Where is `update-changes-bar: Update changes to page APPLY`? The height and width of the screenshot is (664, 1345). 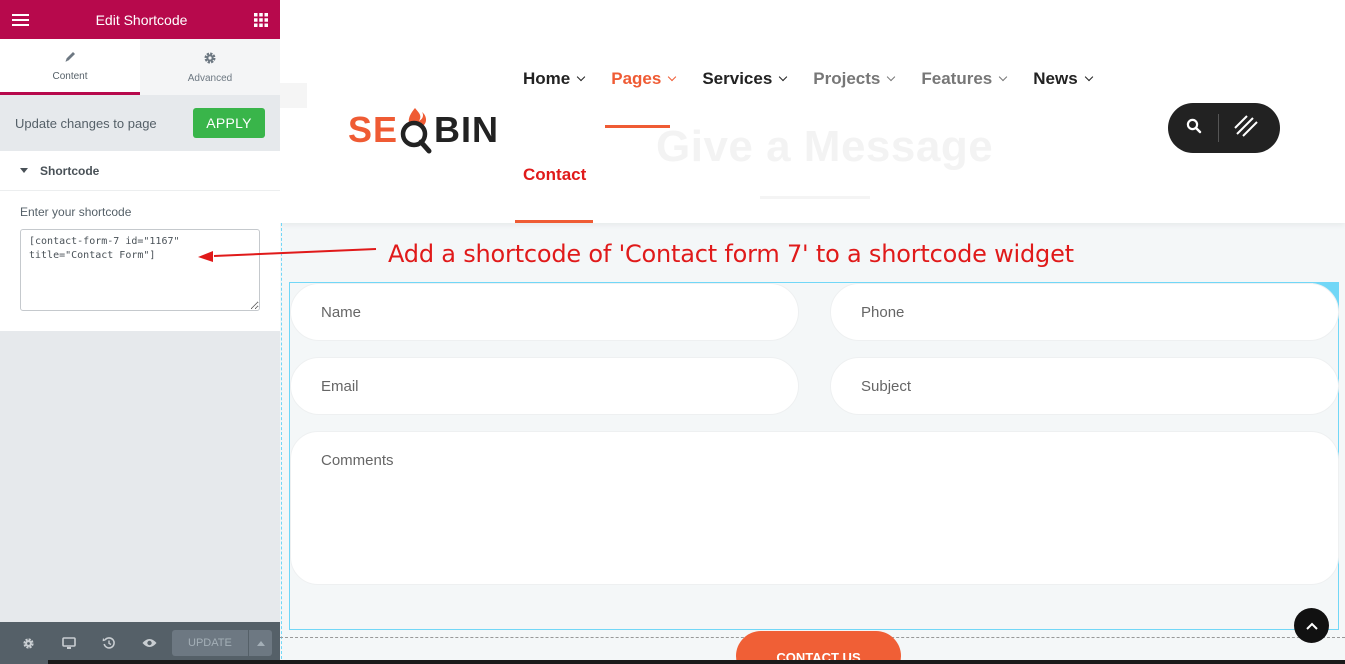 update-changes-bar: Update changes to page APPLY is located at coordinates (140, 123).